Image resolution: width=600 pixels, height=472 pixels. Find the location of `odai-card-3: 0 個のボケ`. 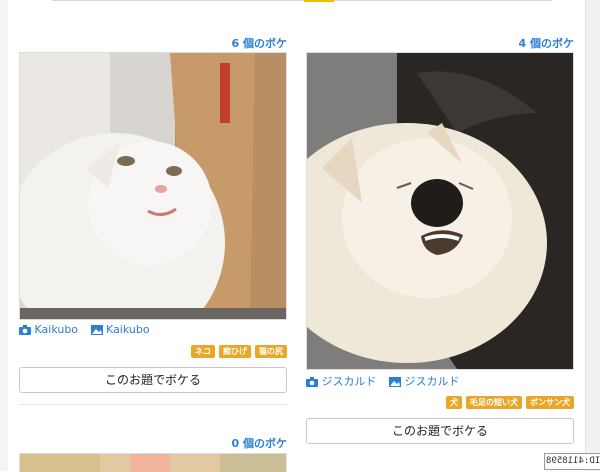

odai-card-3: 0 個のボケ is located at coordinates (153, 451).